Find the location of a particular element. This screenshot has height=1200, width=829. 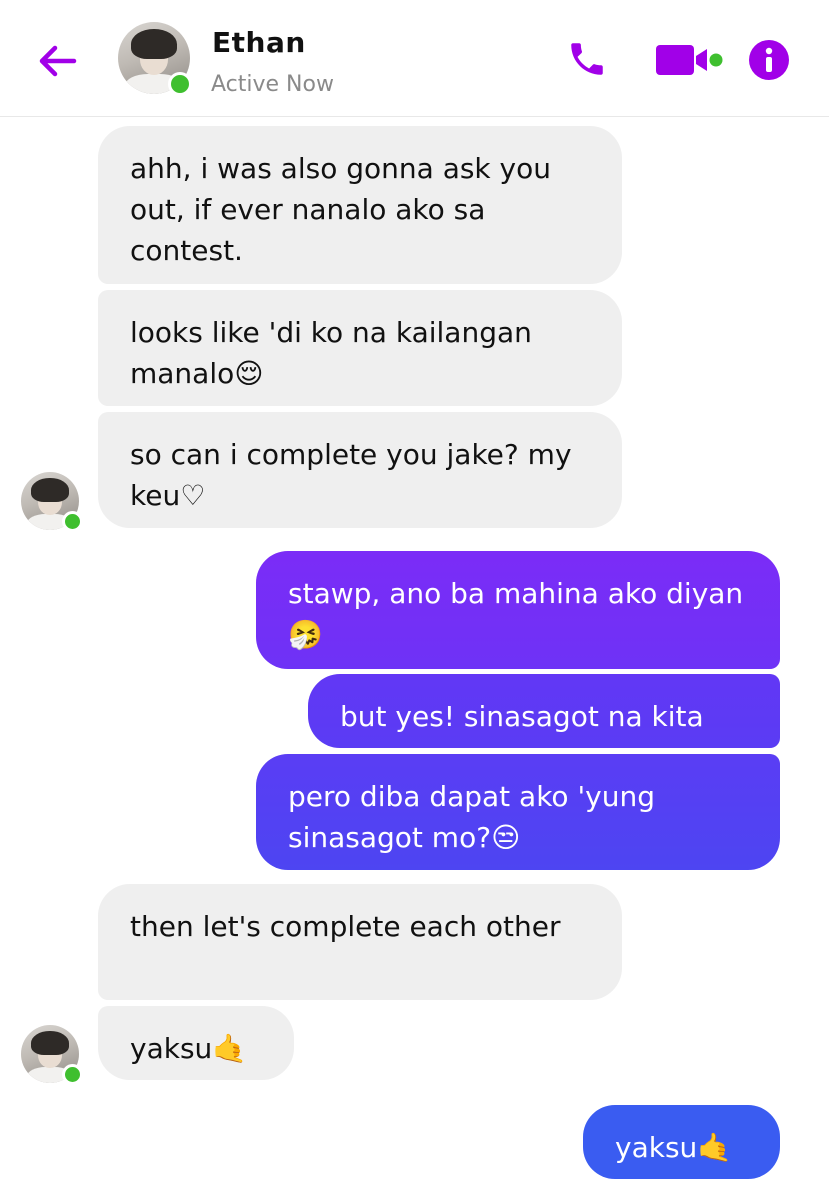

message-bubble-received: yaksu🤙 is located at coordinates (196, 1043).